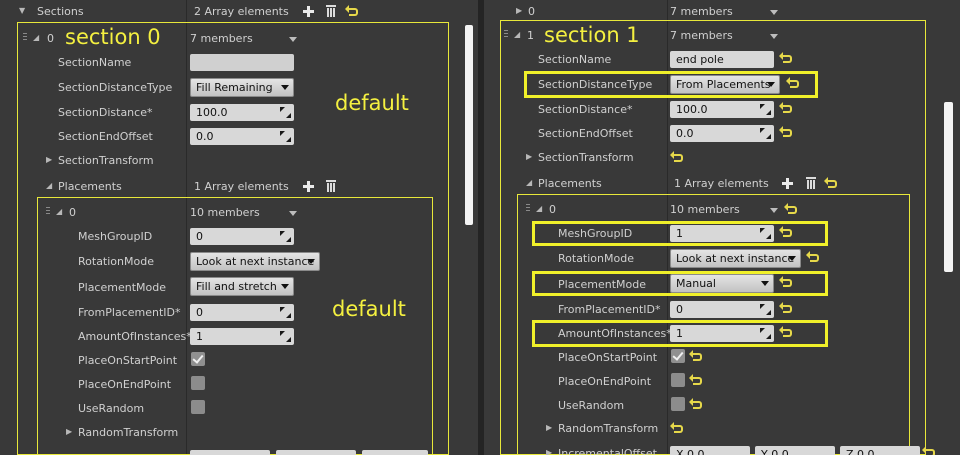  I want to click on section-distance-type-select: From Placements, so click(725, 84).